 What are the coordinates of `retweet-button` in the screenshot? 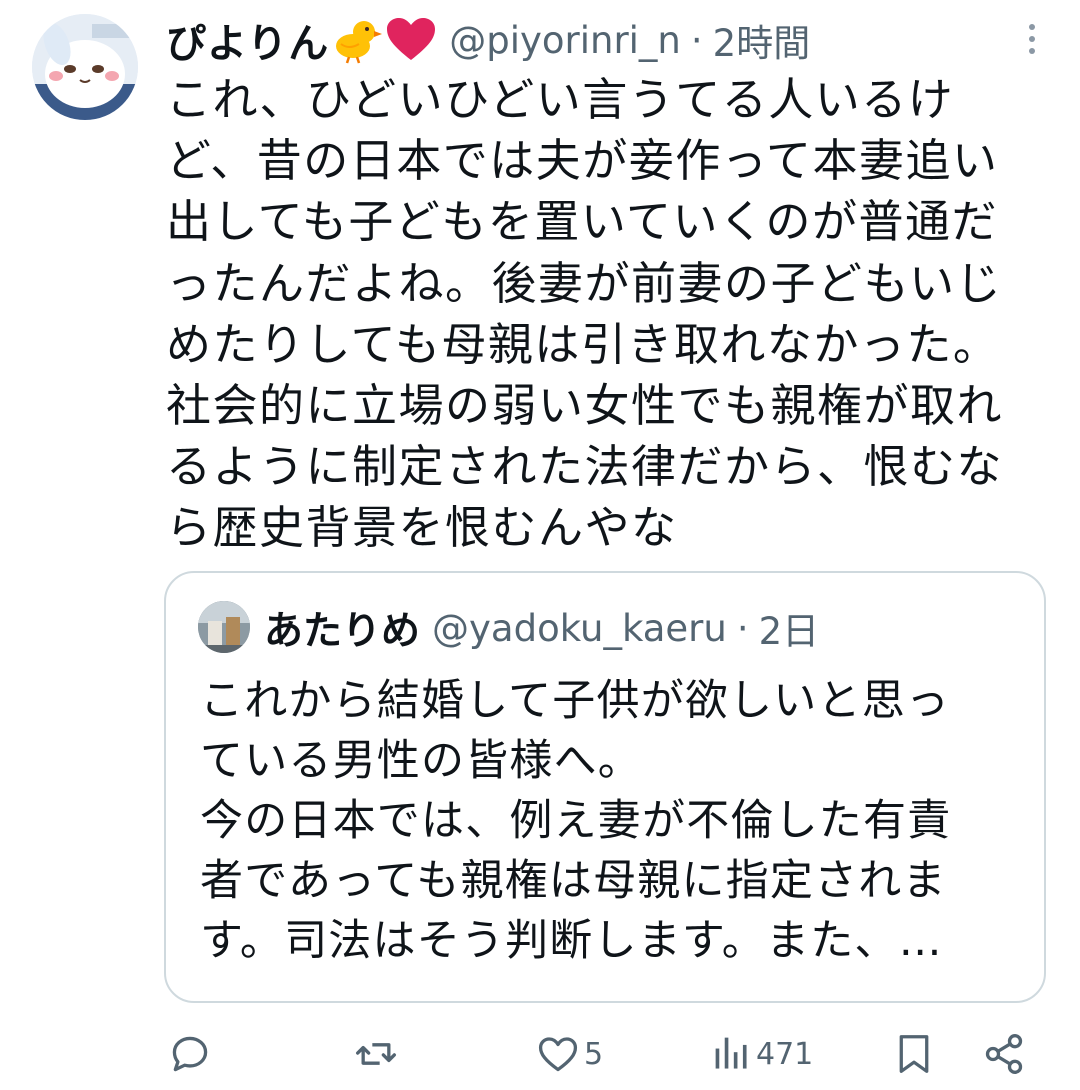 It's located at (376, 1054).